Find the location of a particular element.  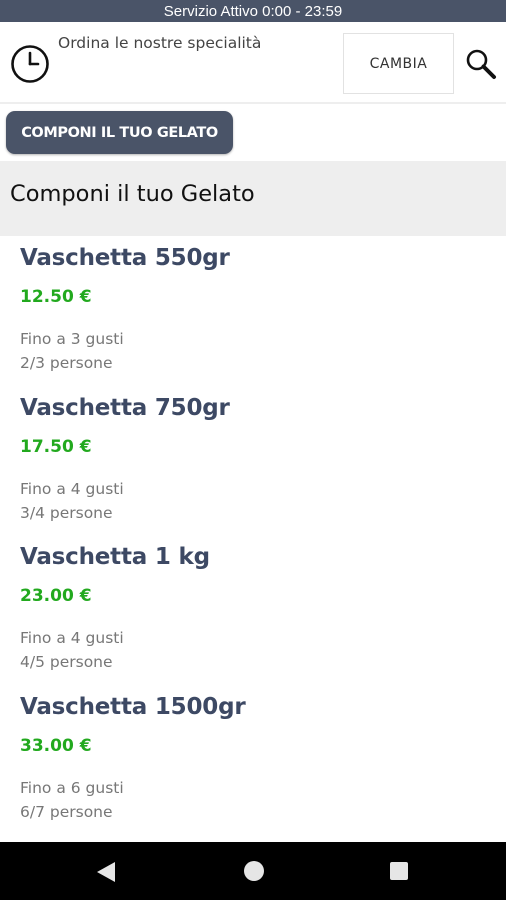

product-name: Vaschetta 550gr is located at coordinates (125, 258).